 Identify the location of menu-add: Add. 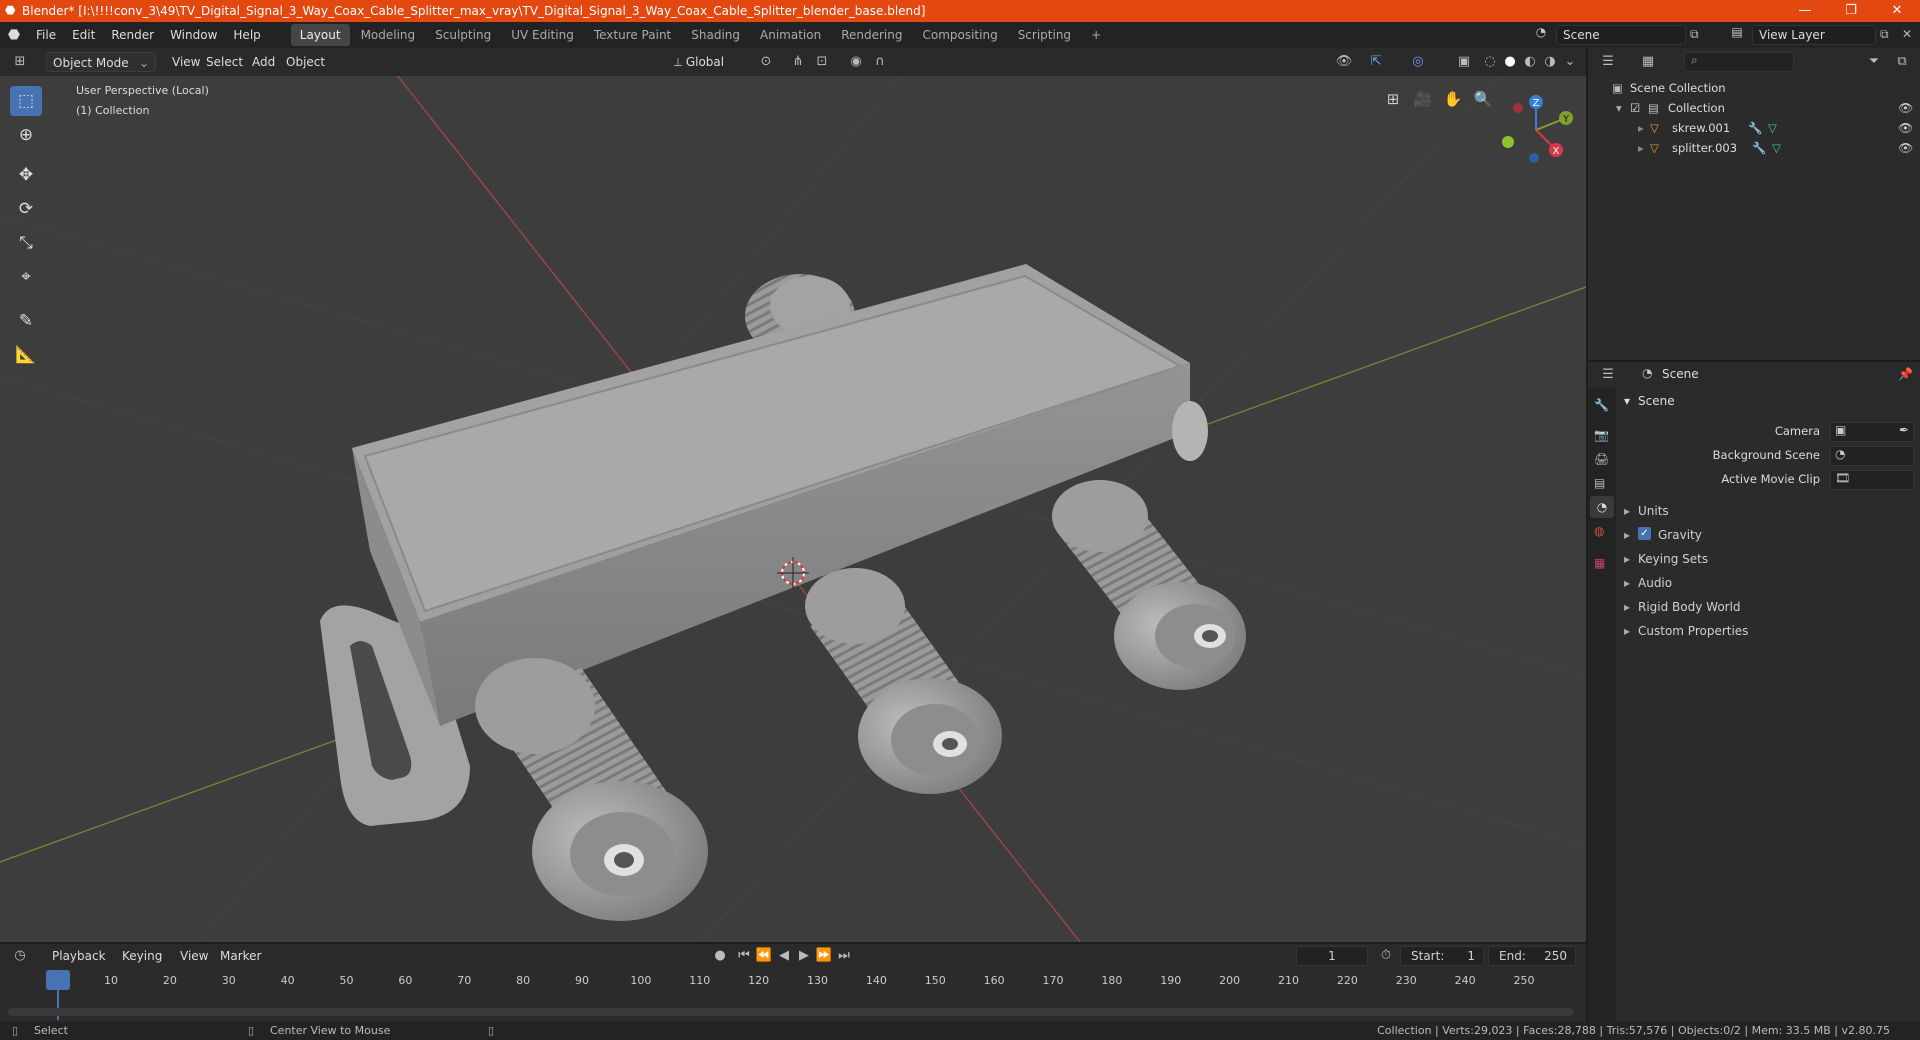
(263, 62).